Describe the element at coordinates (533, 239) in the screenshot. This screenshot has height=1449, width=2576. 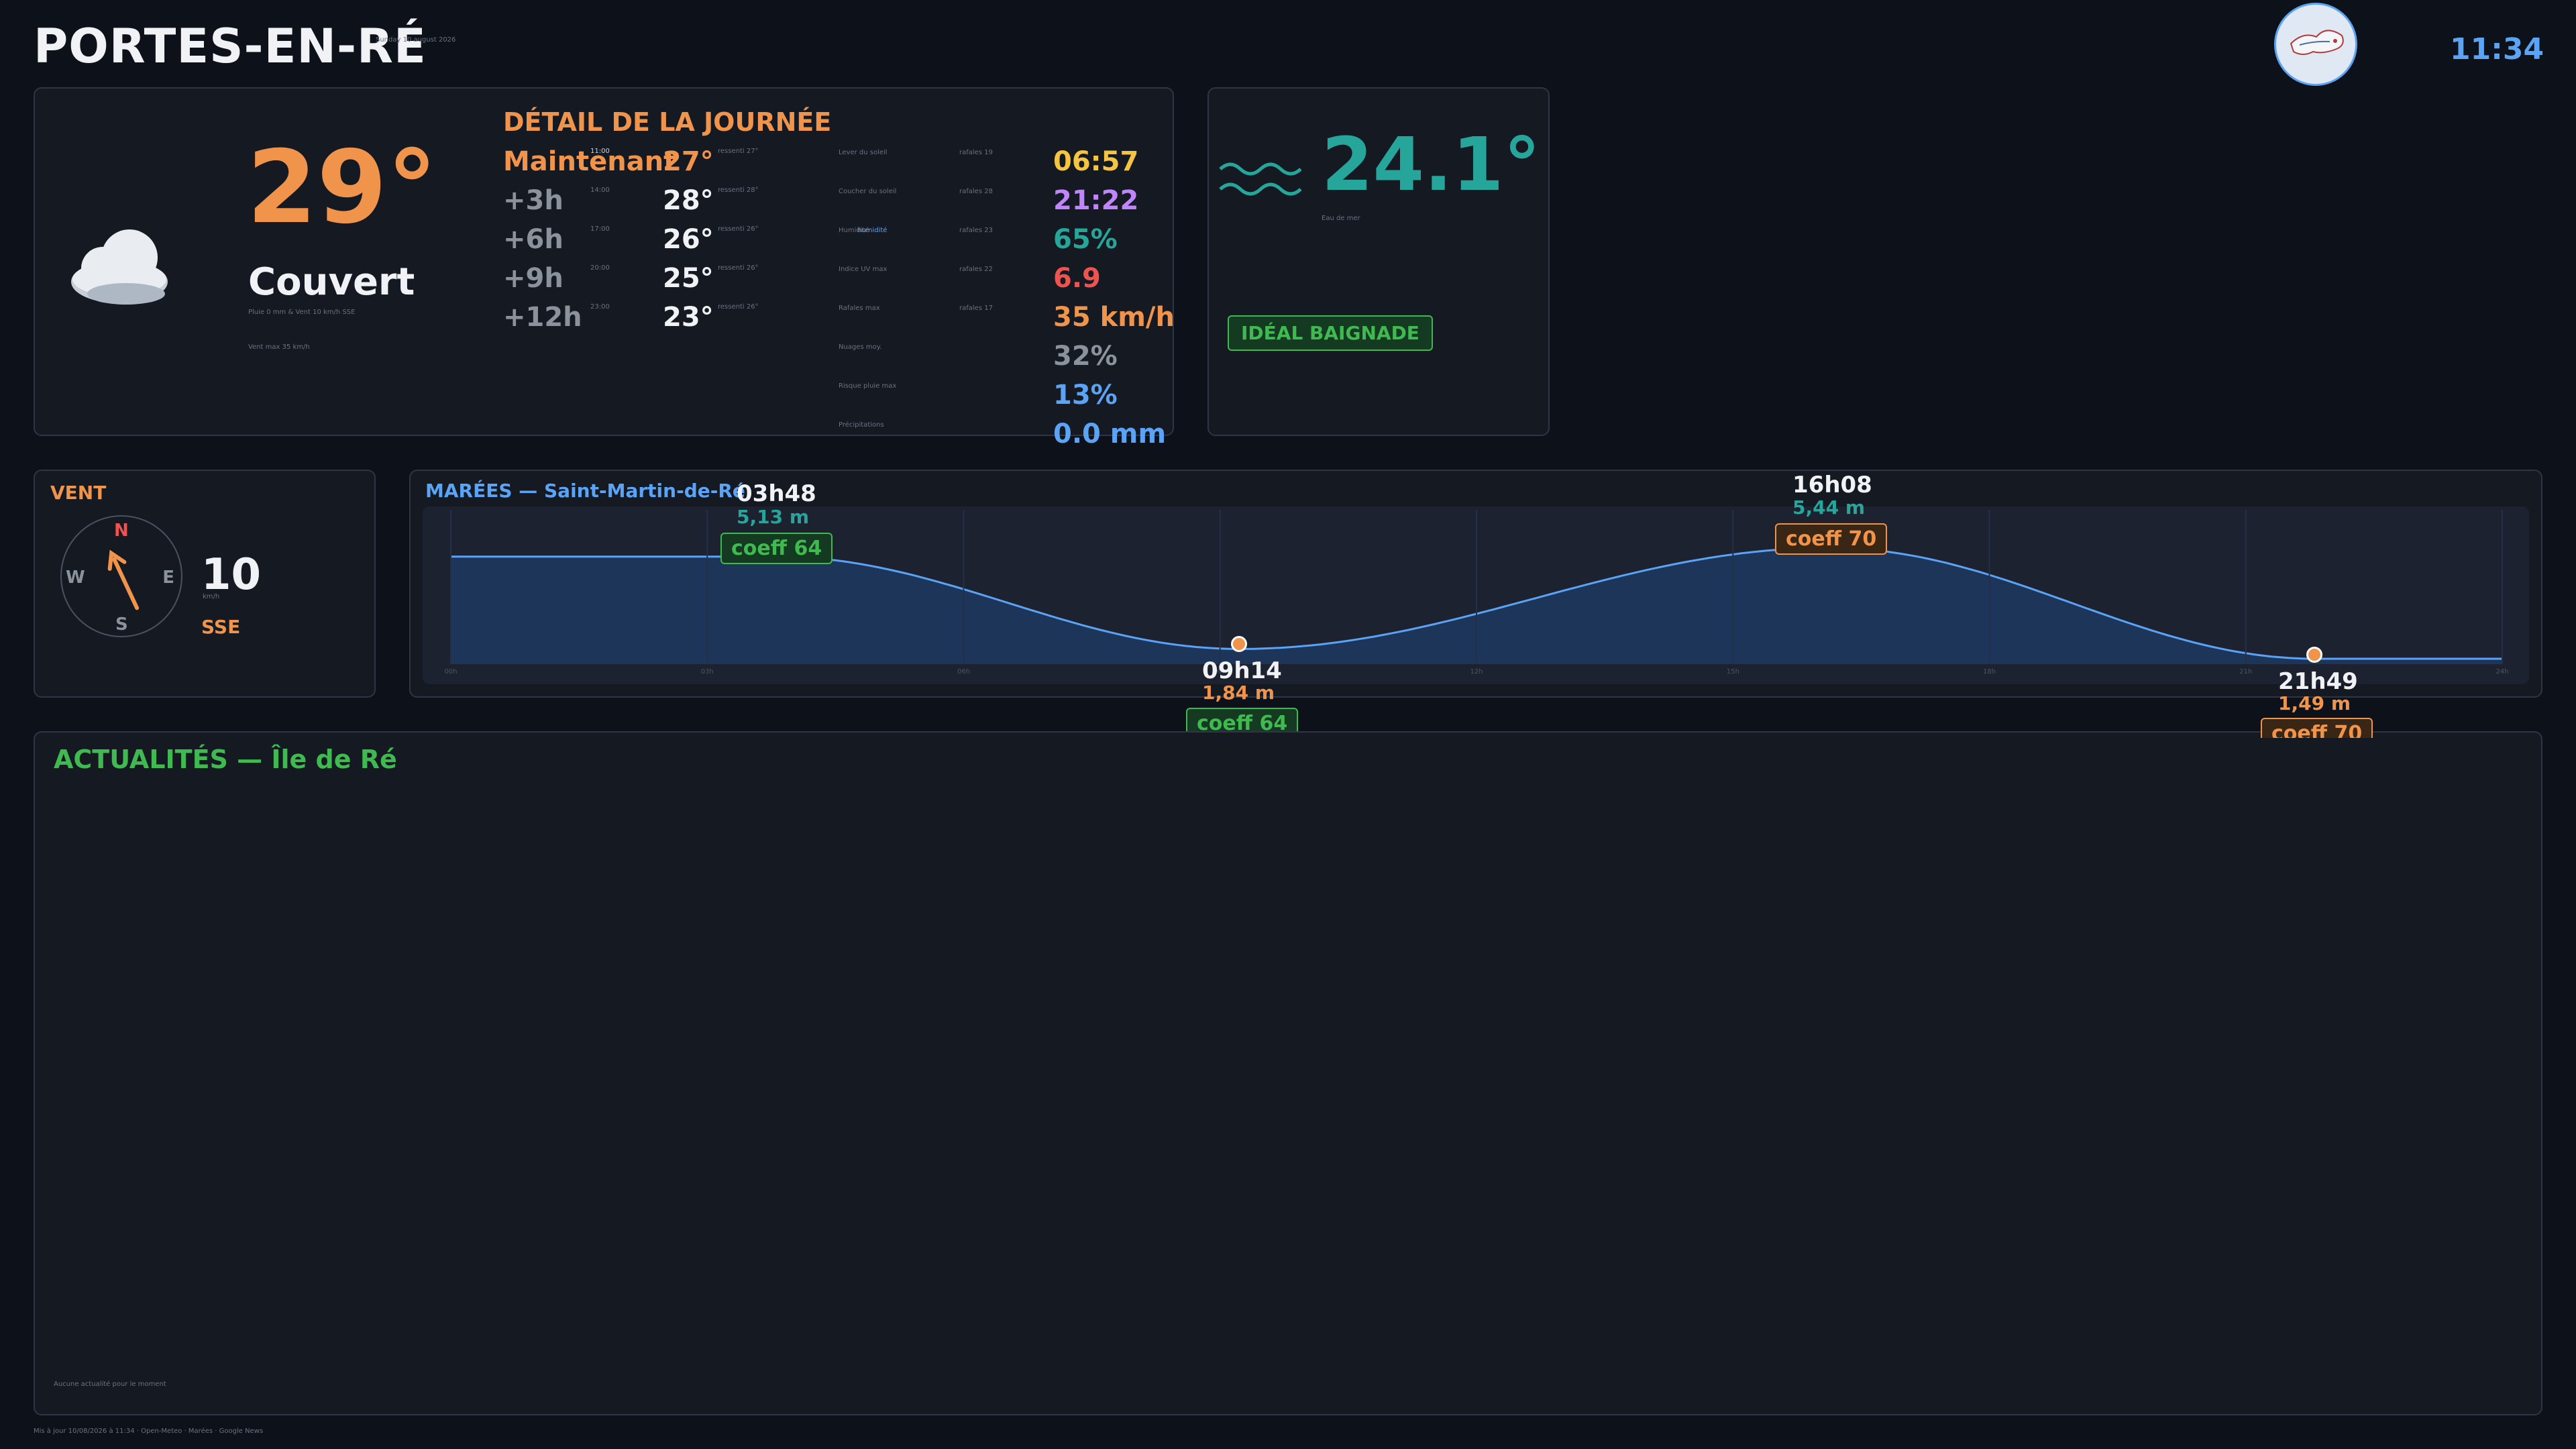
I see `forecast-label: +6h` at that location.